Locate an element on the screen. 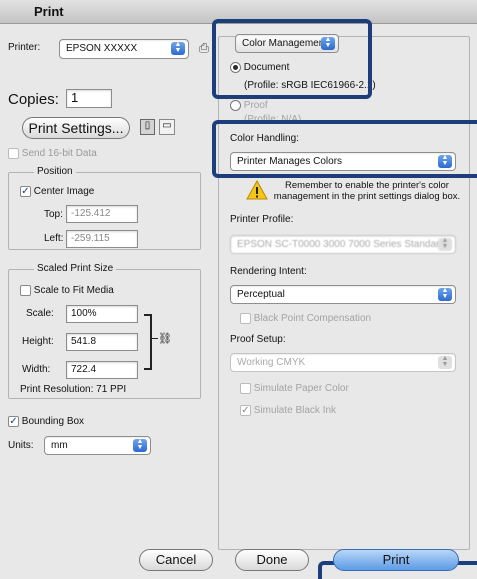 This screenshot has height=579, width=477. center-image-row: ✓ Center Image is located at coordinates (57, 191).